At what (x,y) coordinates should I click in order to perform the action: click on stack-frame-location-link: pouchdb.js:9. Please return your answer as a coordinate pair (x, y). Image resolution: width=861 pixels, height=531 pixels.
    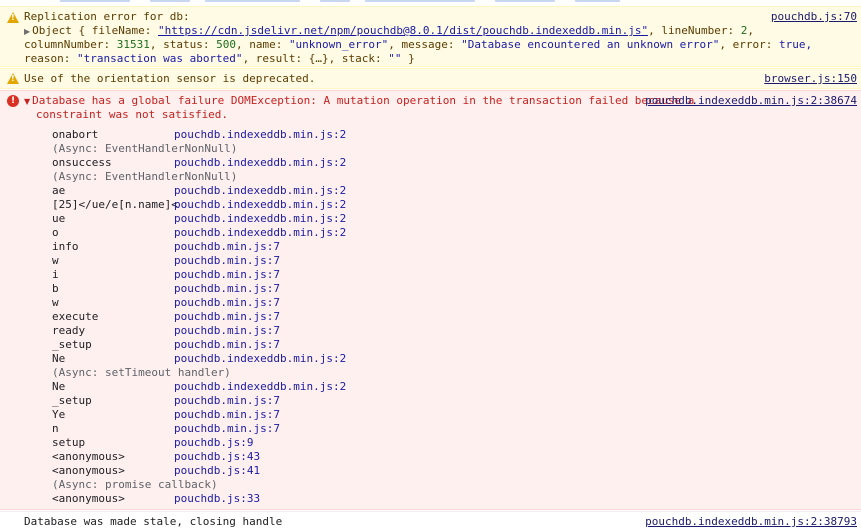
    Looking at the image, I should click on (213, 443).